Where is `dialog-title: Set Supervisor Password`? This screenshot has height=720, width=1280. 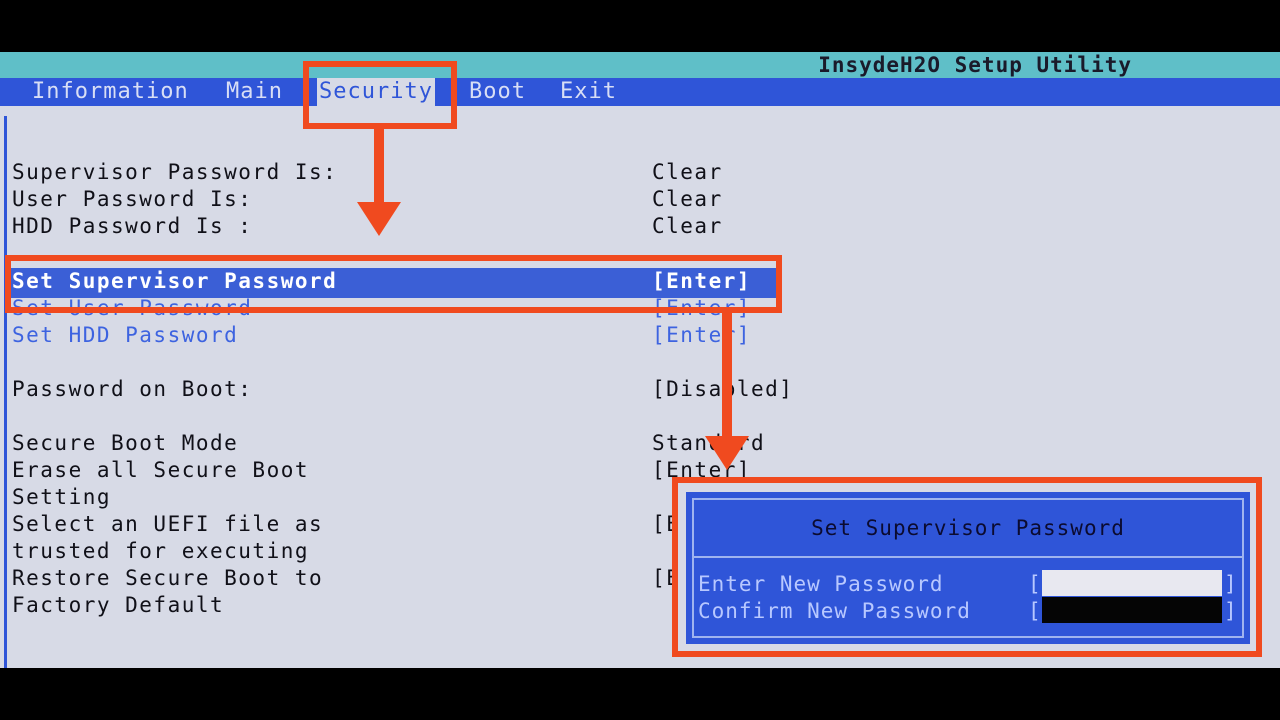
dialog-title: Set Supervisor Password is located at coordinates (968, 528).